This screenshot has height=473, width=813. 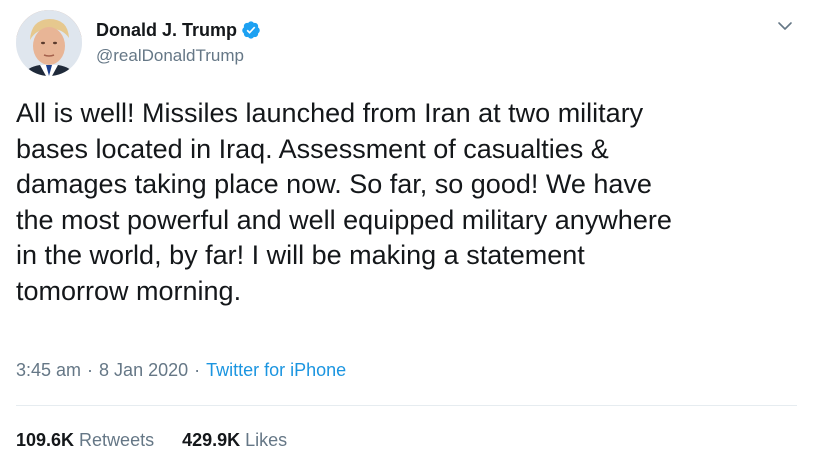 What do you see at coordinates (276, 370) in the screenshot?
I see `tweet-source-link: Twitter for iPhone` at bounding box center [276, 370].